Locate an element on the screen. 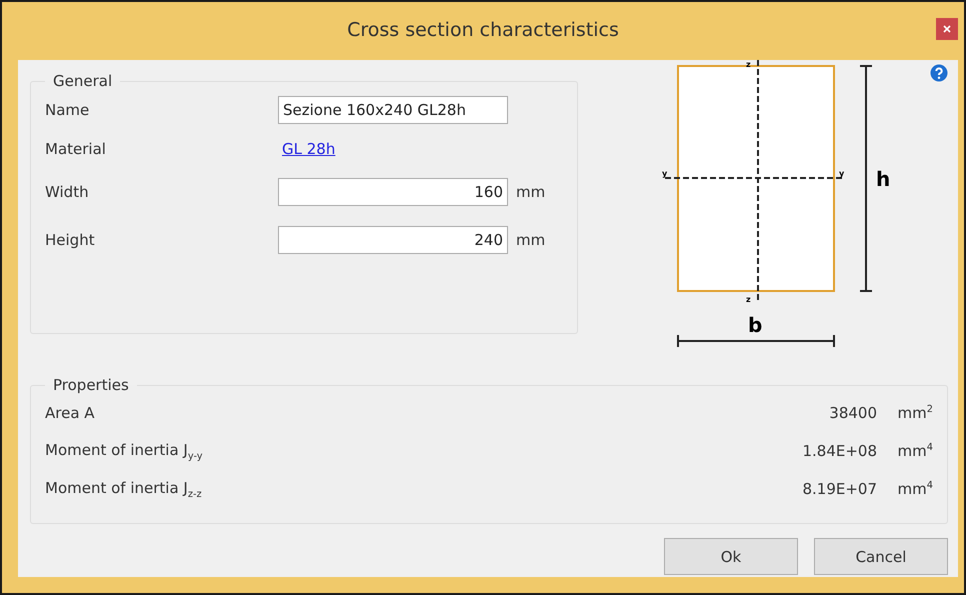  property-label: Moment of inertia J$_{z-z}$ is located at coordinates (124, 489).